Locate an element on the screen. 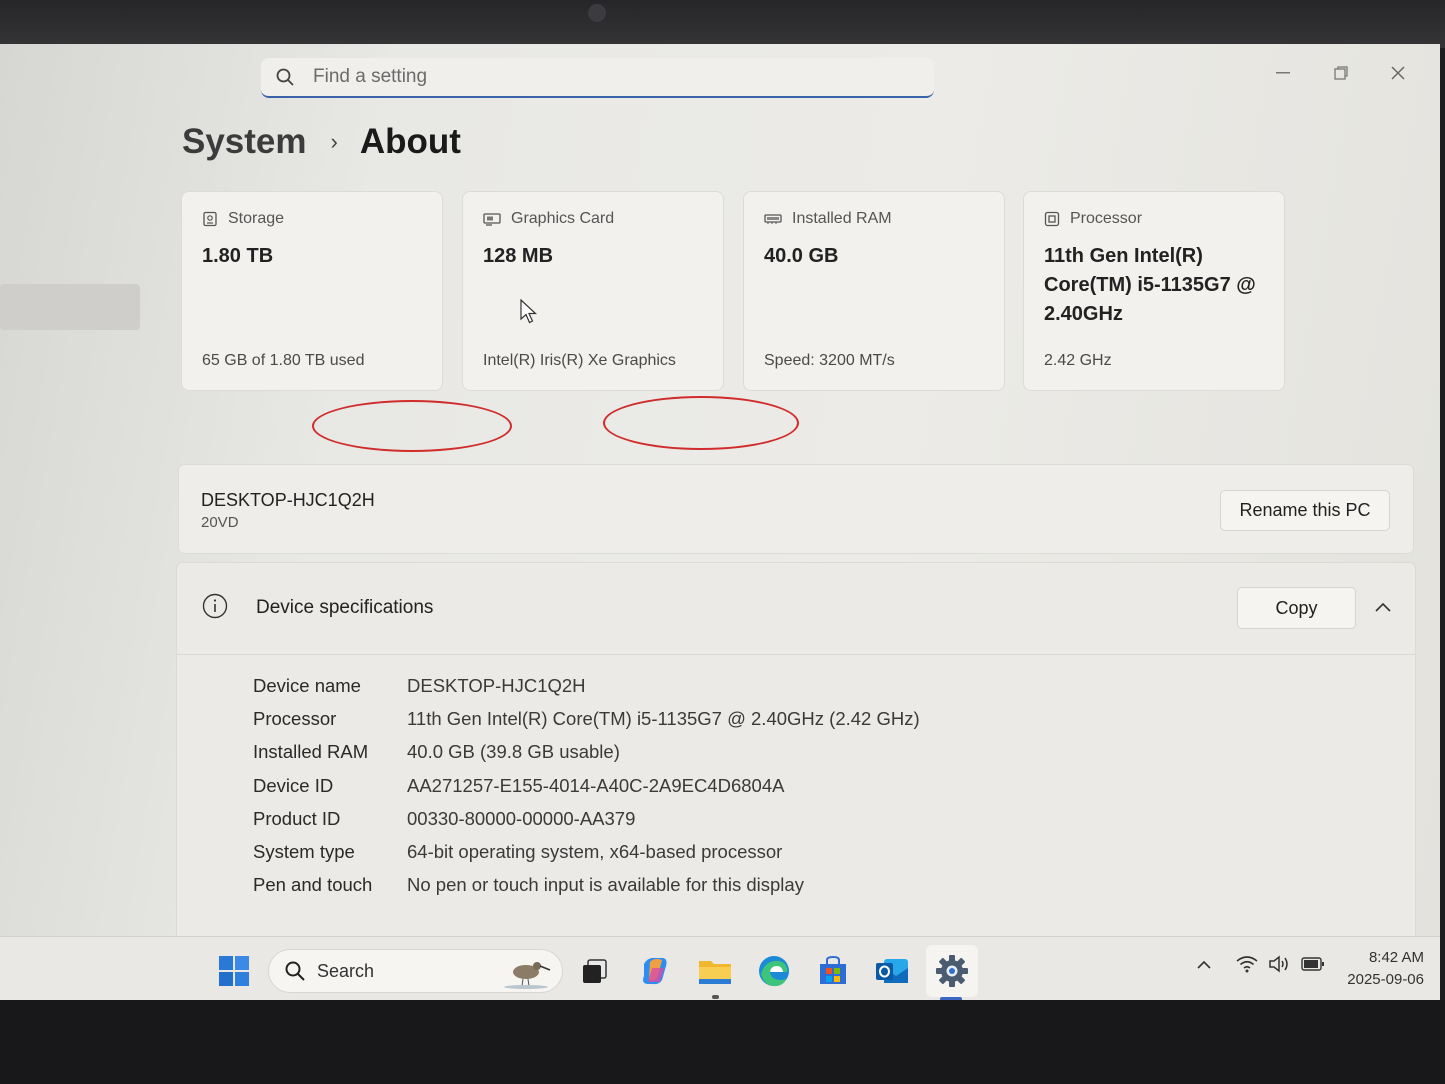 The width and height of the screenshot is (1445, 1084). laptop-bezel-top is located at coordinates (722, 24).